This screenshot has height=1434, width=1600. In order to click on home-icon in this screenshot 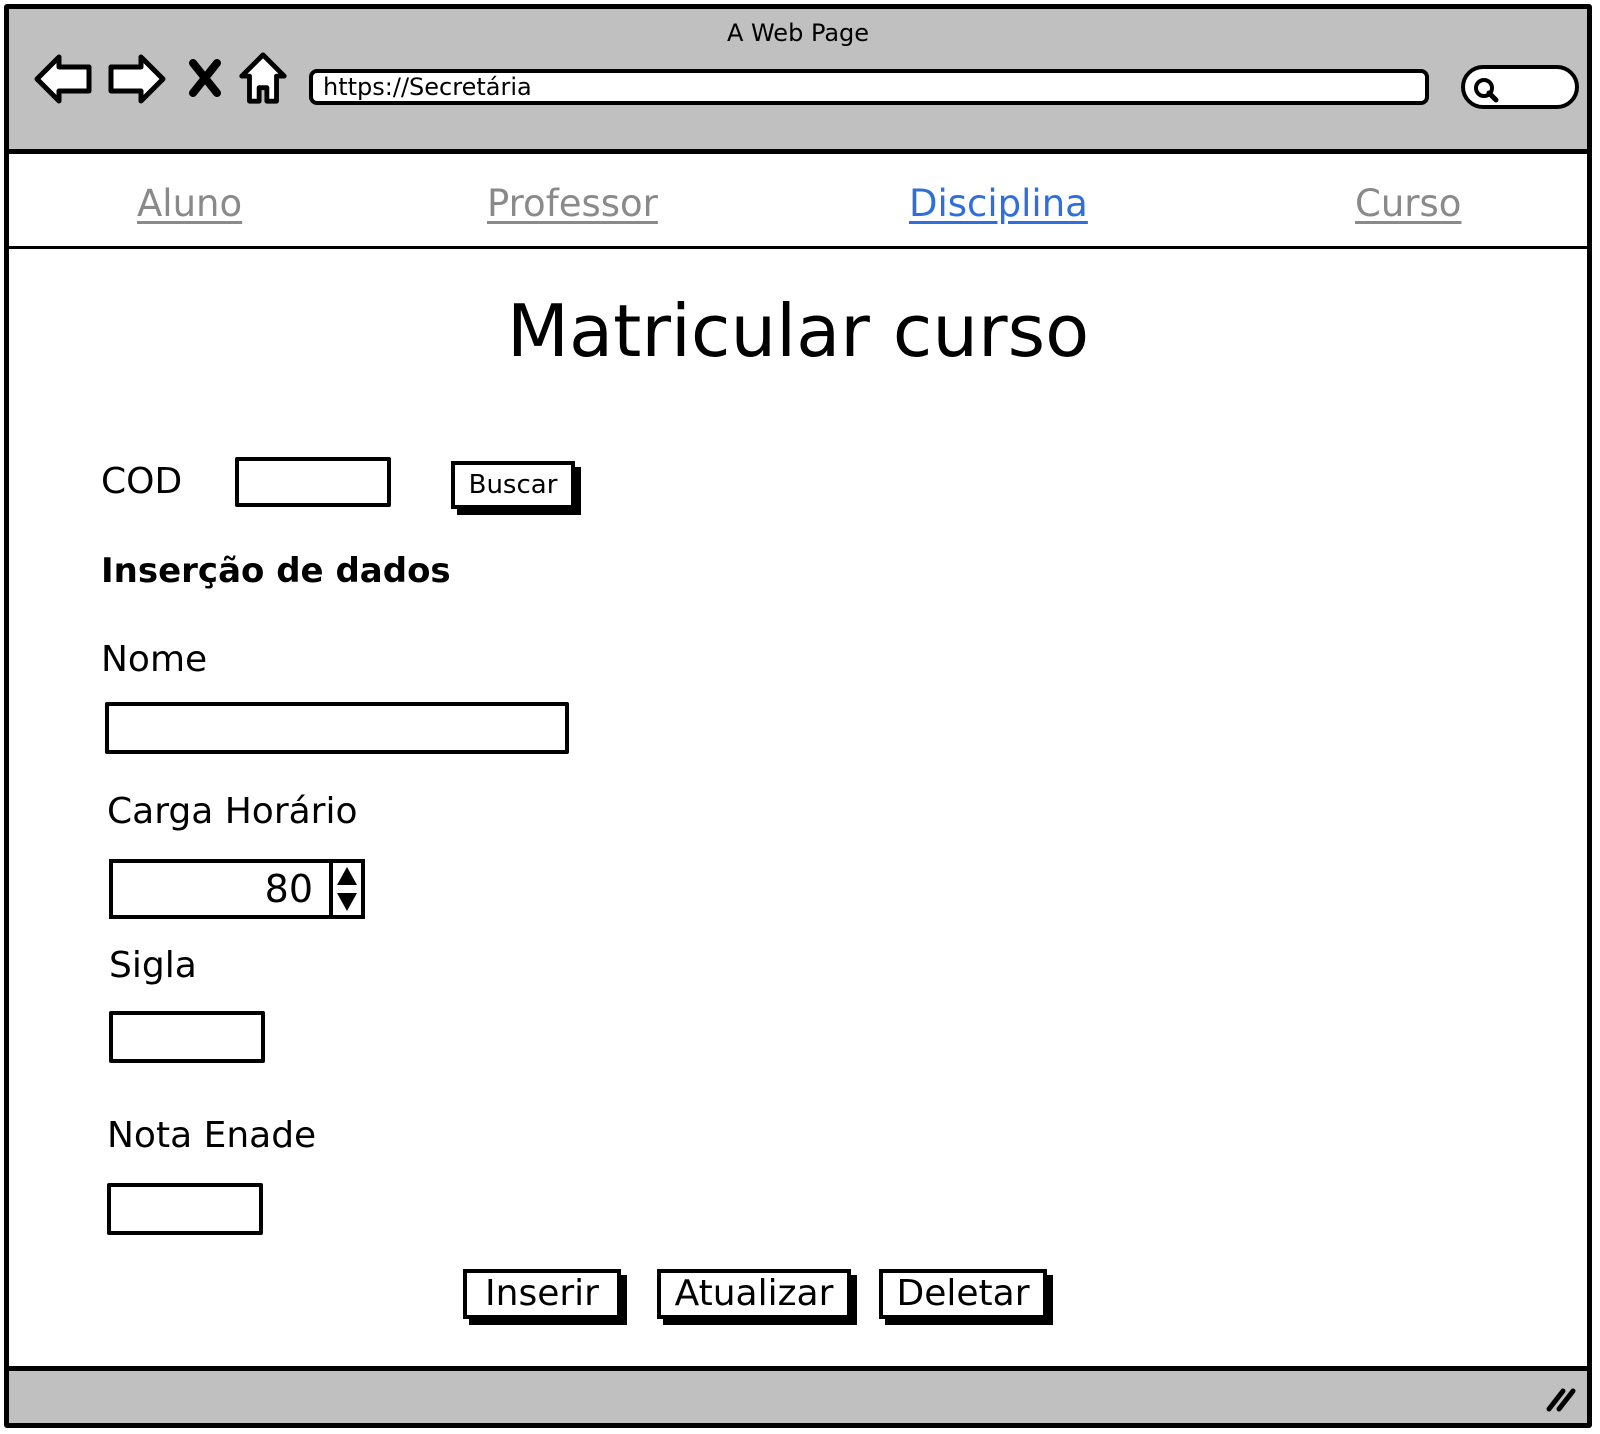, I will do `click(263, 79)`.